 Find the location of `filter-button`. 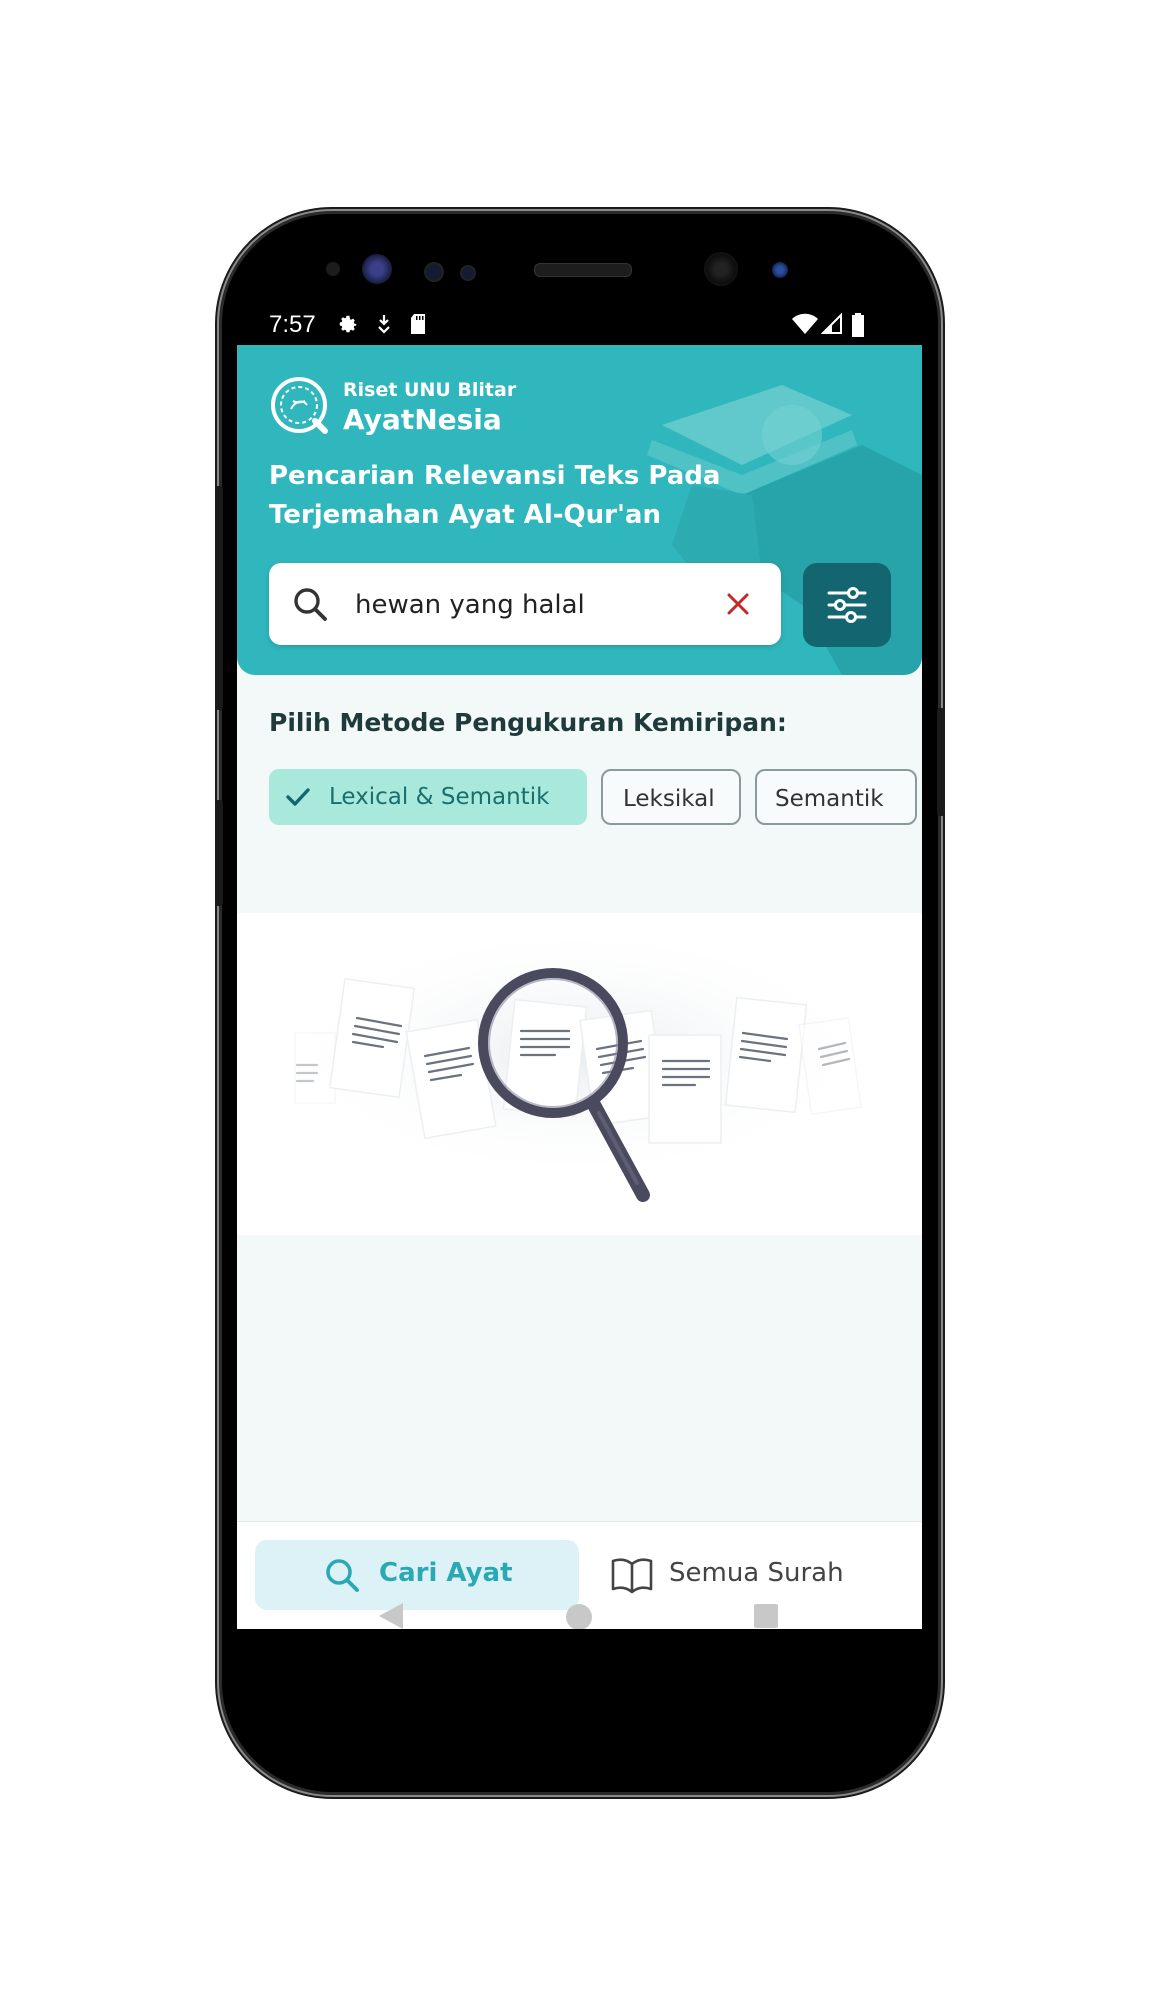

filter-button is located at coordinates (847, 605).